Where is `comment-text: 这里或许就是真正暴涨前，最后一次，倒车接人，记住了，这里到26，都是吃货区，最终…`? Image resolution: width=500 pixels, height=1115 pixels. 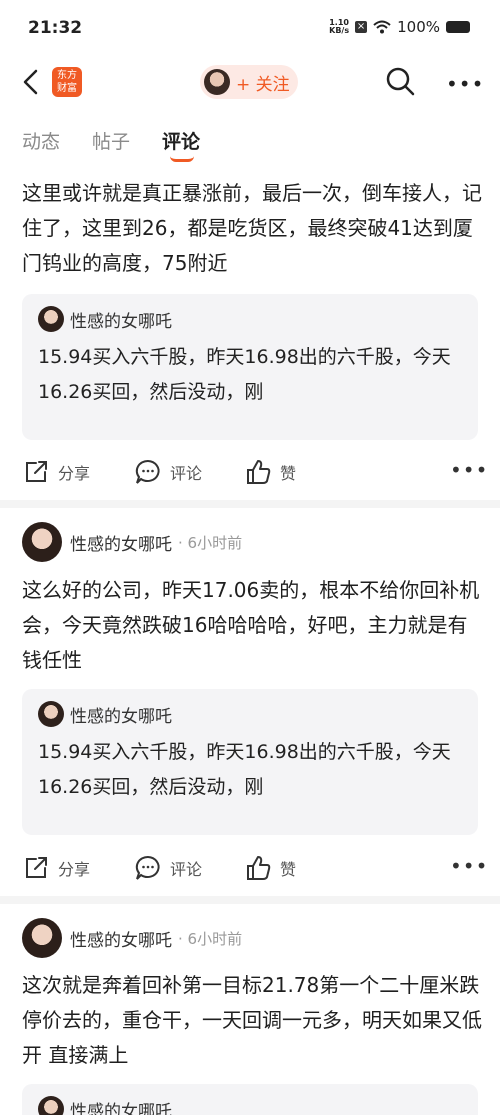 comment-text: 这里或许就是真正暴涨前，最后一次，倒车接人，记住了，这里到26，都是吃货区，最终… is located at coordinates (252, 228).